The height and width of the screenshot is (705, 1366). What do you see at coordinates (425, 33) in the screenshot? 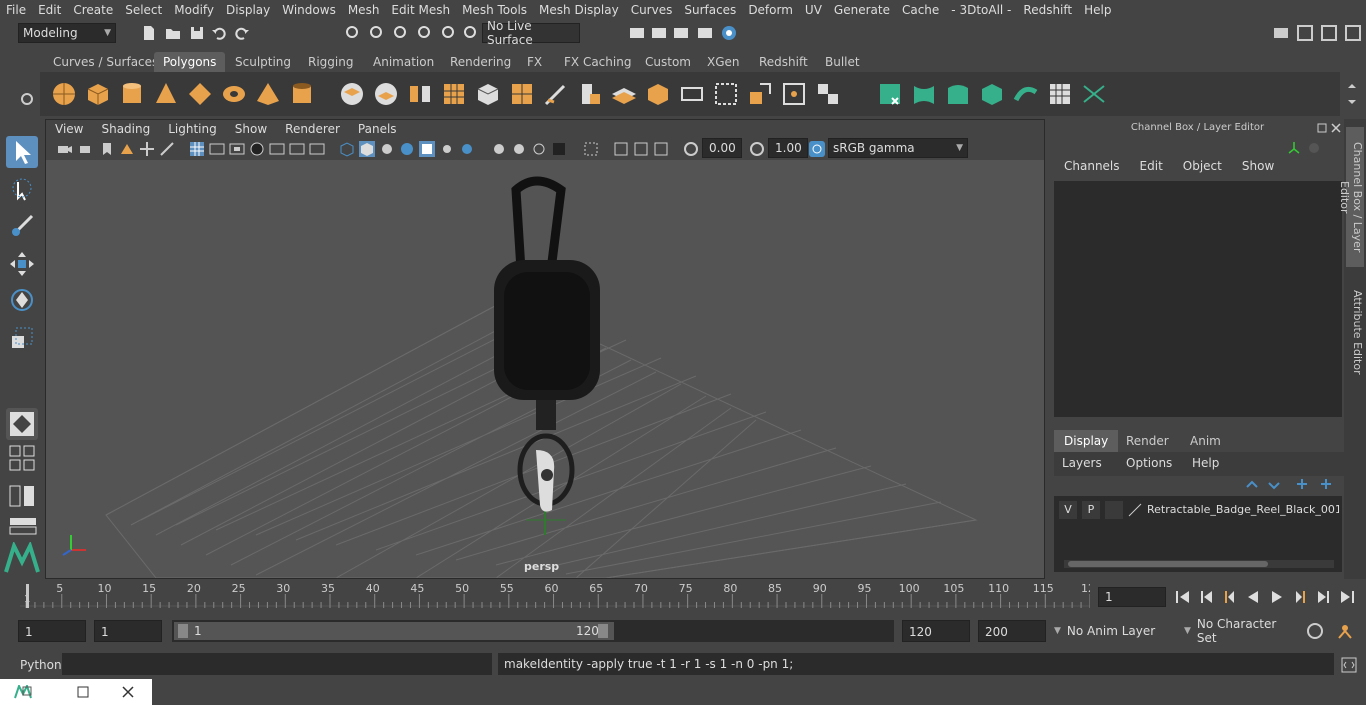
I see `snap-grid-icon` at bounding box center [425, 33].